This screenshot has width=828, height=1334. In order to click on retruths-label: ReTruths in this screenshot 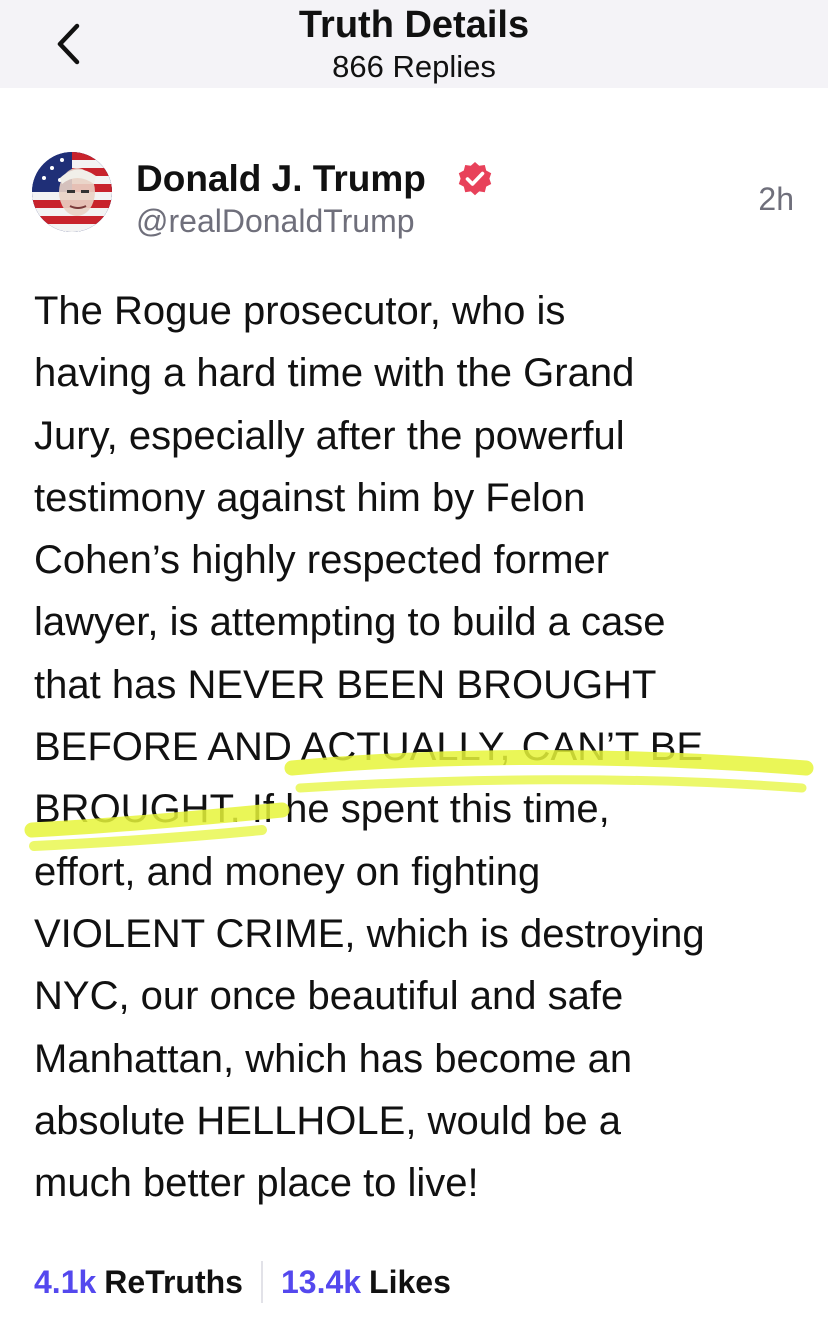, I will do `click(173, 1281)`.